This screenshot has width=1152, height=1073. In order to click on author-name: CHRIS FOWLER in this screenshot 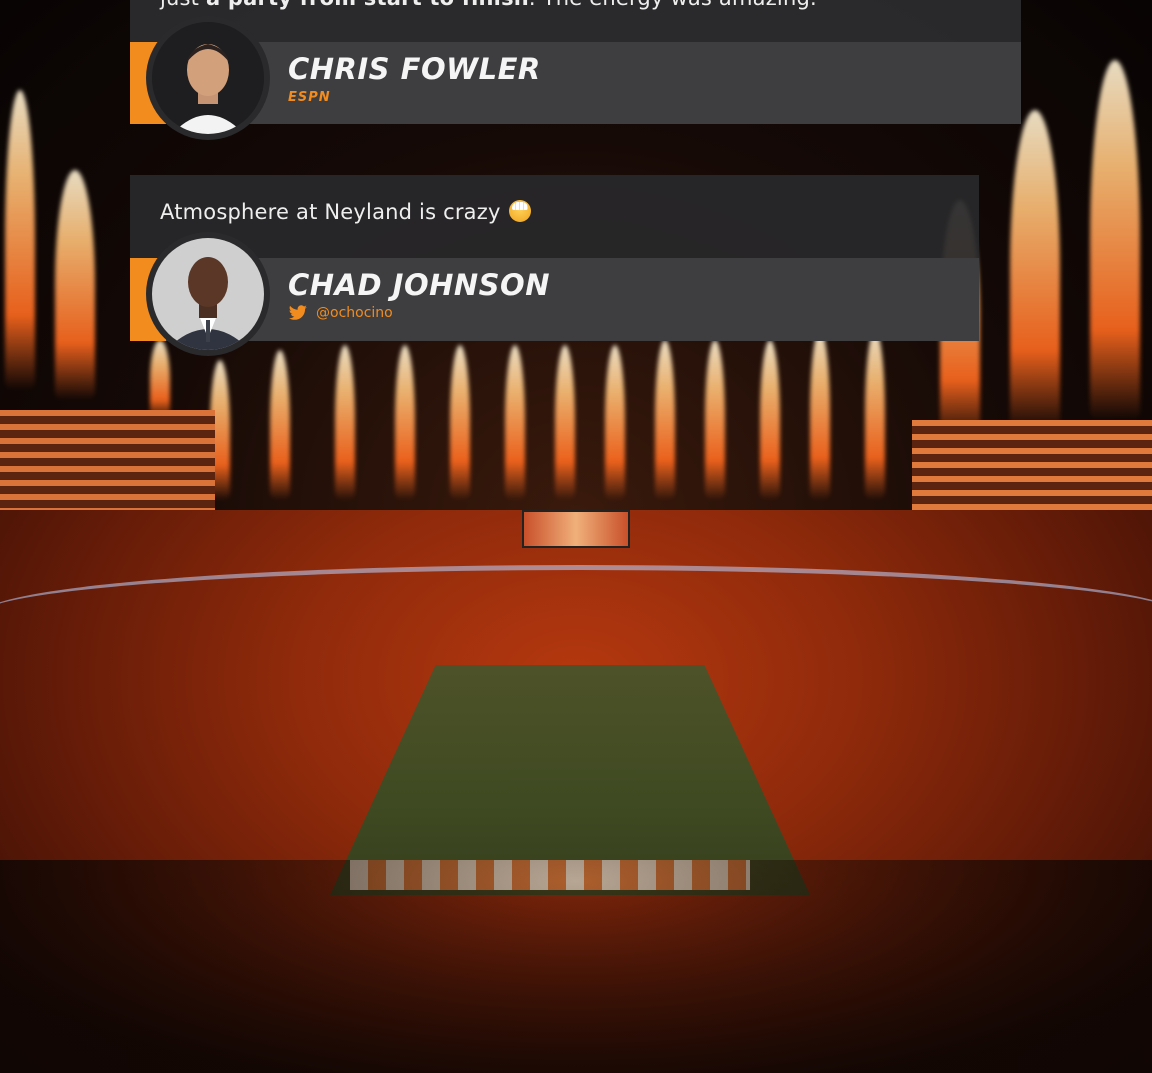, I will do `click(414, 69)`.